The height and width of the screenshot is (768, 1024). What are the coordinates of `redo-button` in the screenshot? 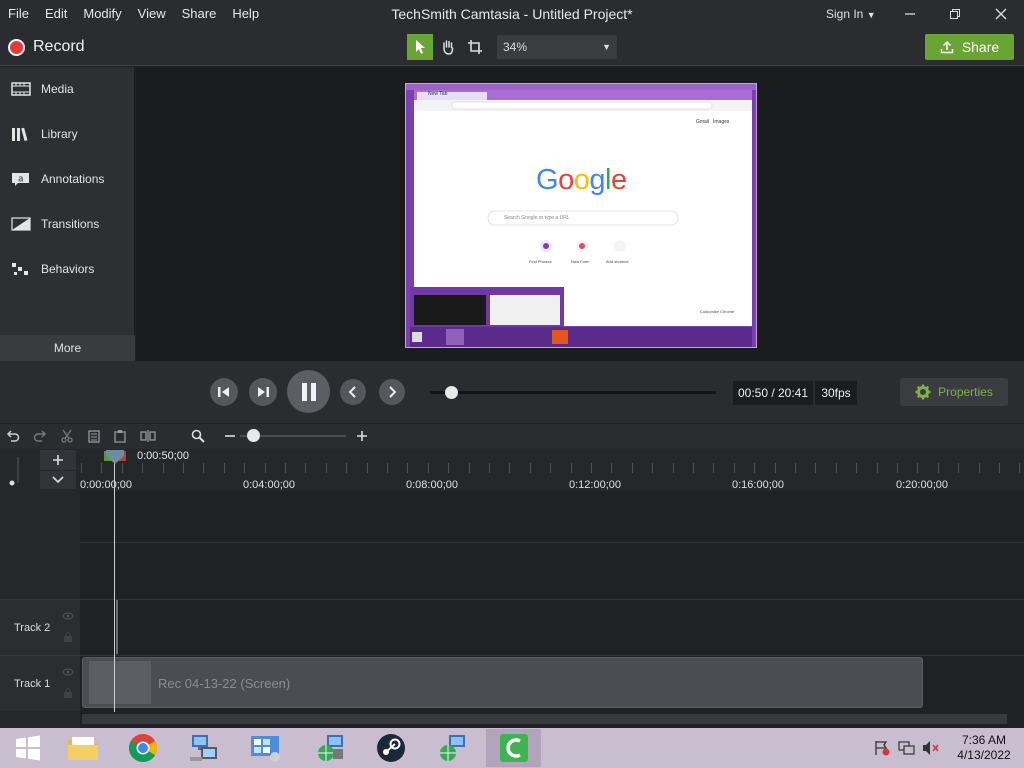 It's located at (40, 436).